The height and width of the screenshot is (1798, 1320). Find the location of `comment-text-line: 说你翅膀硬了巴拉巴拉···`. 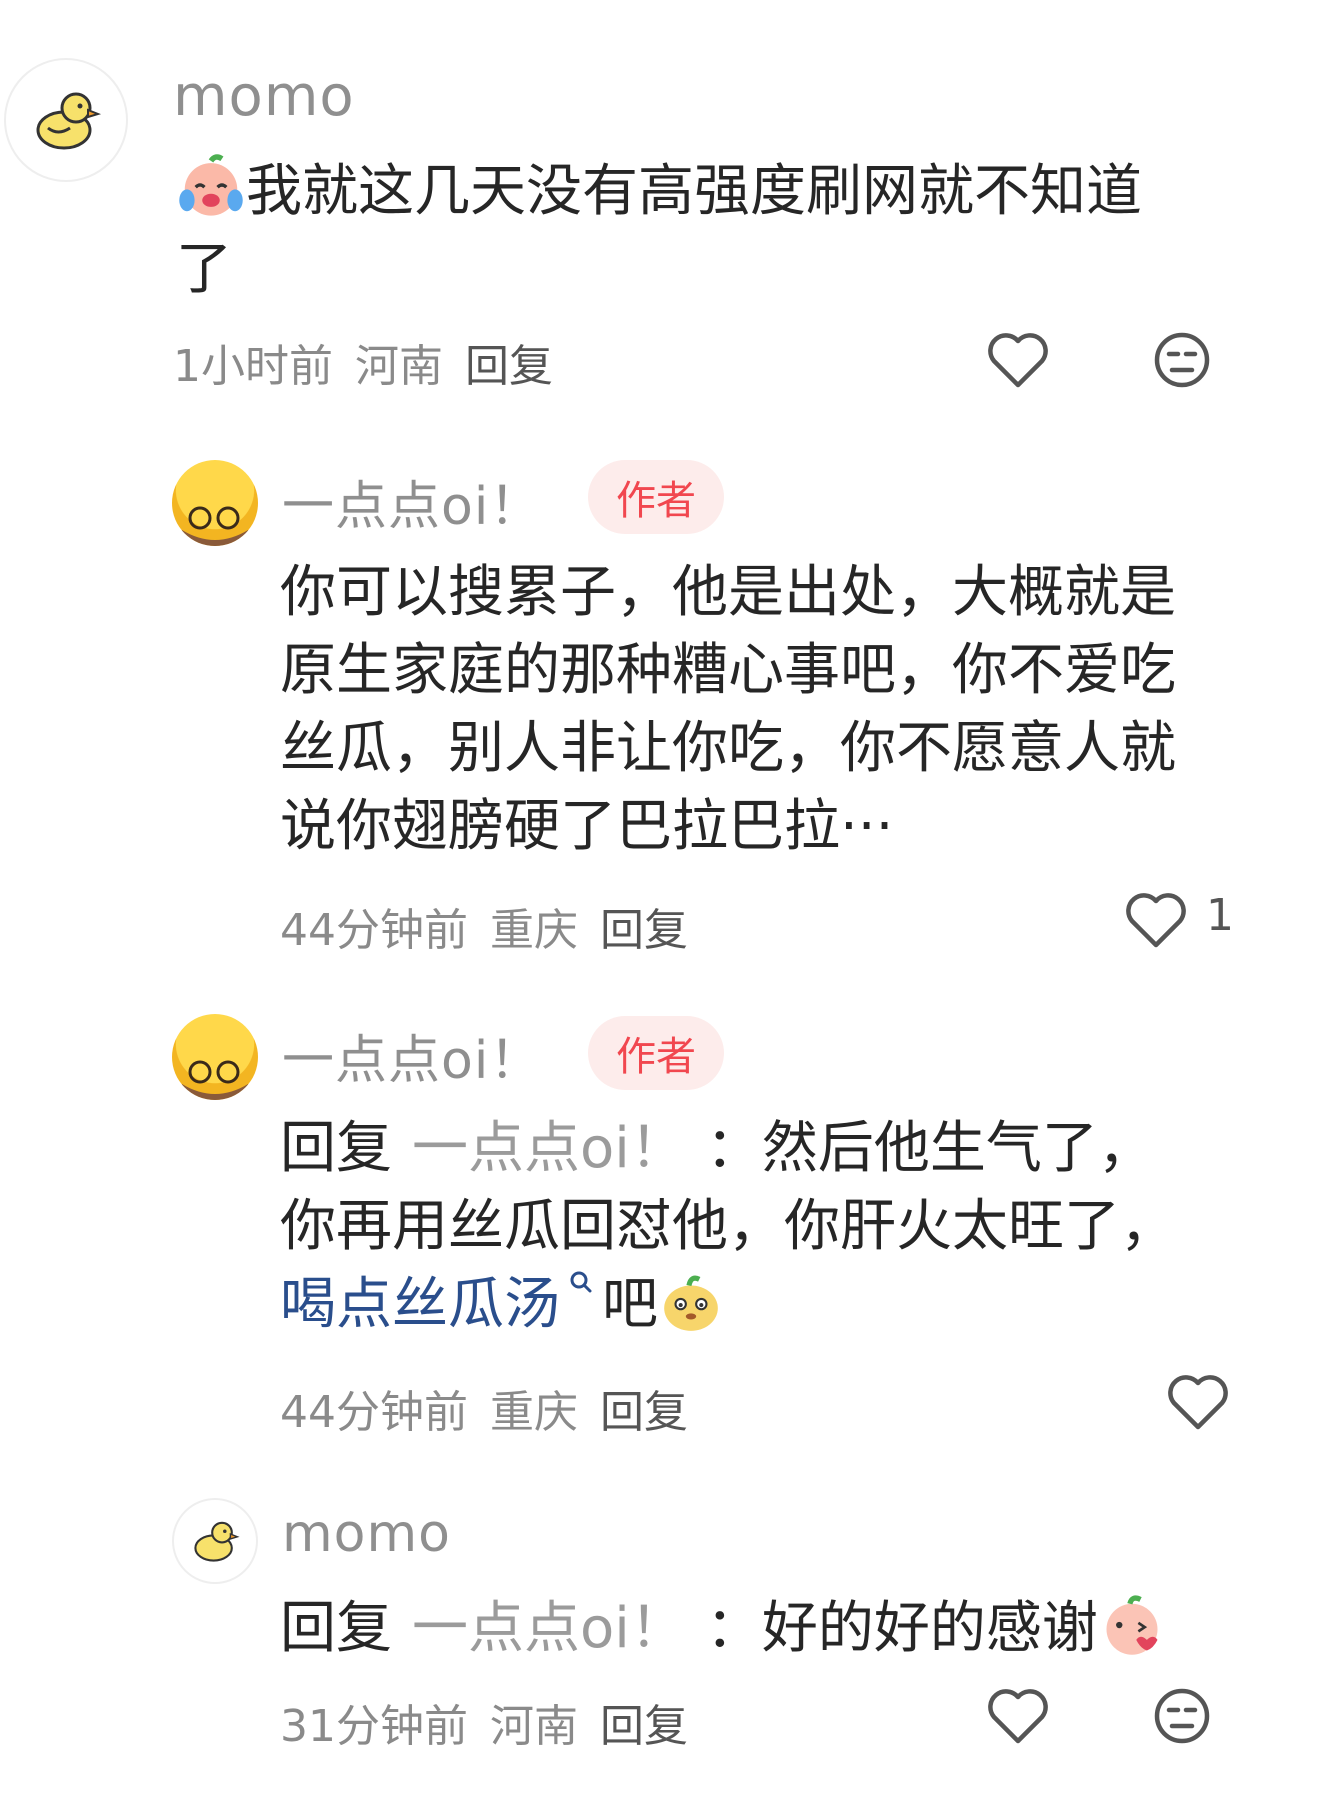

comment-text-line: 说你翅膀硬了巴拉巴拉··· is located at coordinates (587, 826).